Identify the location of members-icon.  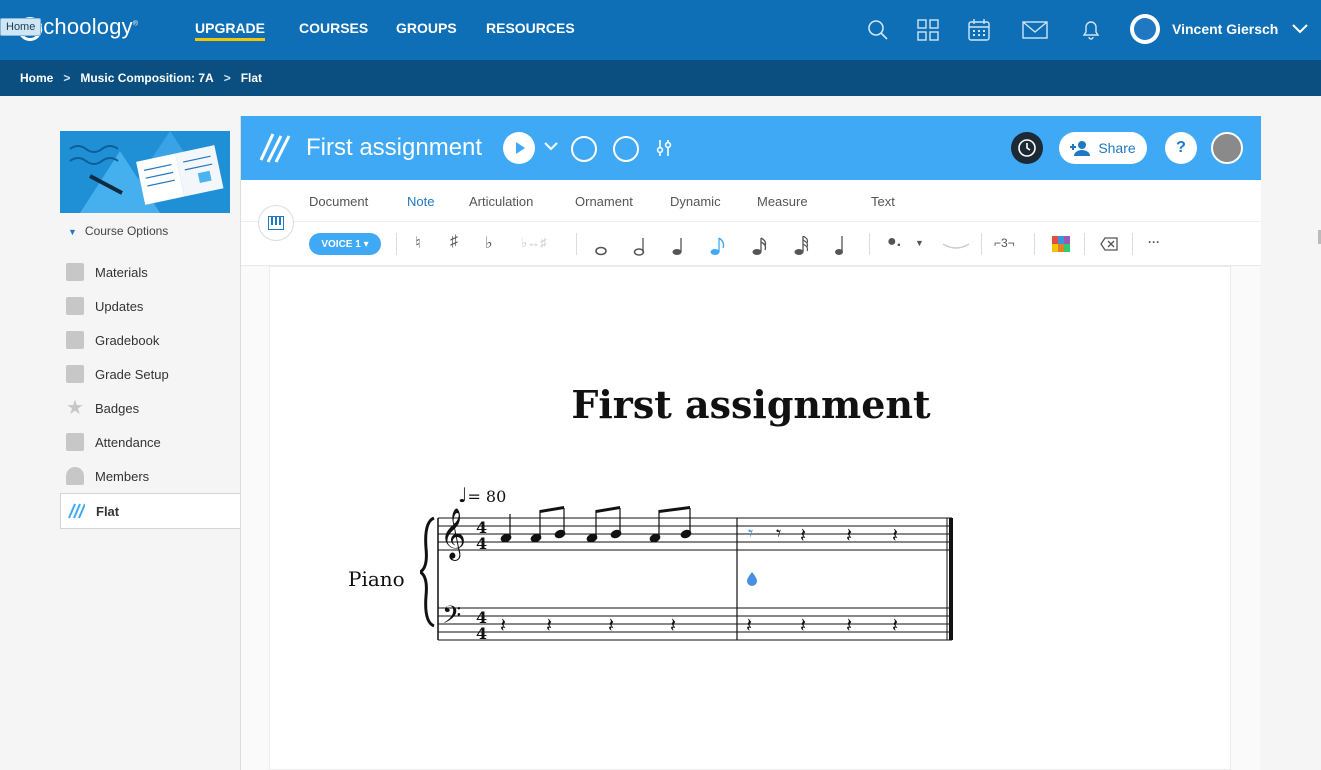
(75, 476).